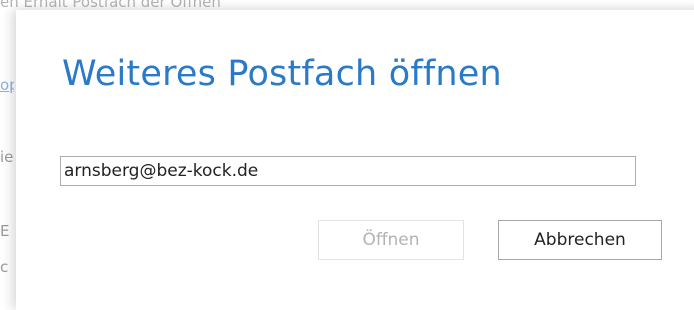 This screenshot has height=310, width=694. I want to click on open-button: Öffnen, so click(391, 240).